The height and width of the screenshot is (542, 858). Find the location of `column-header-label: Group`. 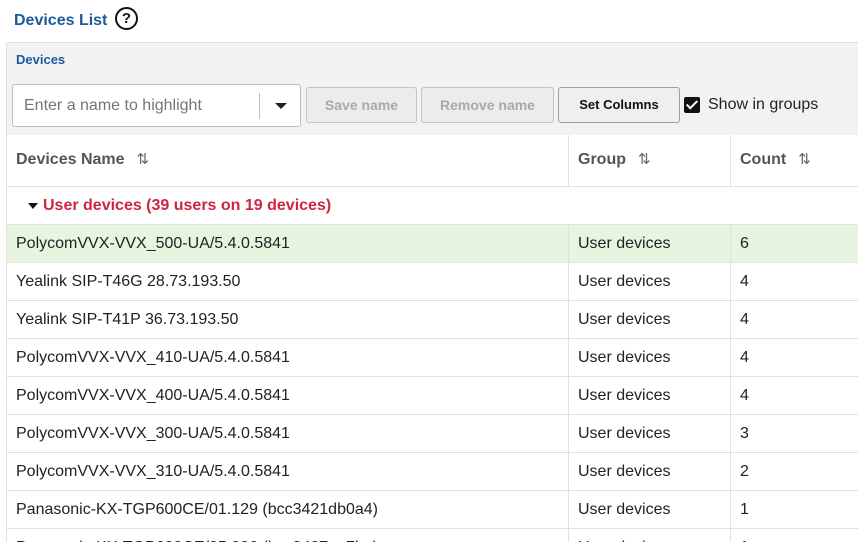

column-header-label: Group is located at coordinates (602, 159).